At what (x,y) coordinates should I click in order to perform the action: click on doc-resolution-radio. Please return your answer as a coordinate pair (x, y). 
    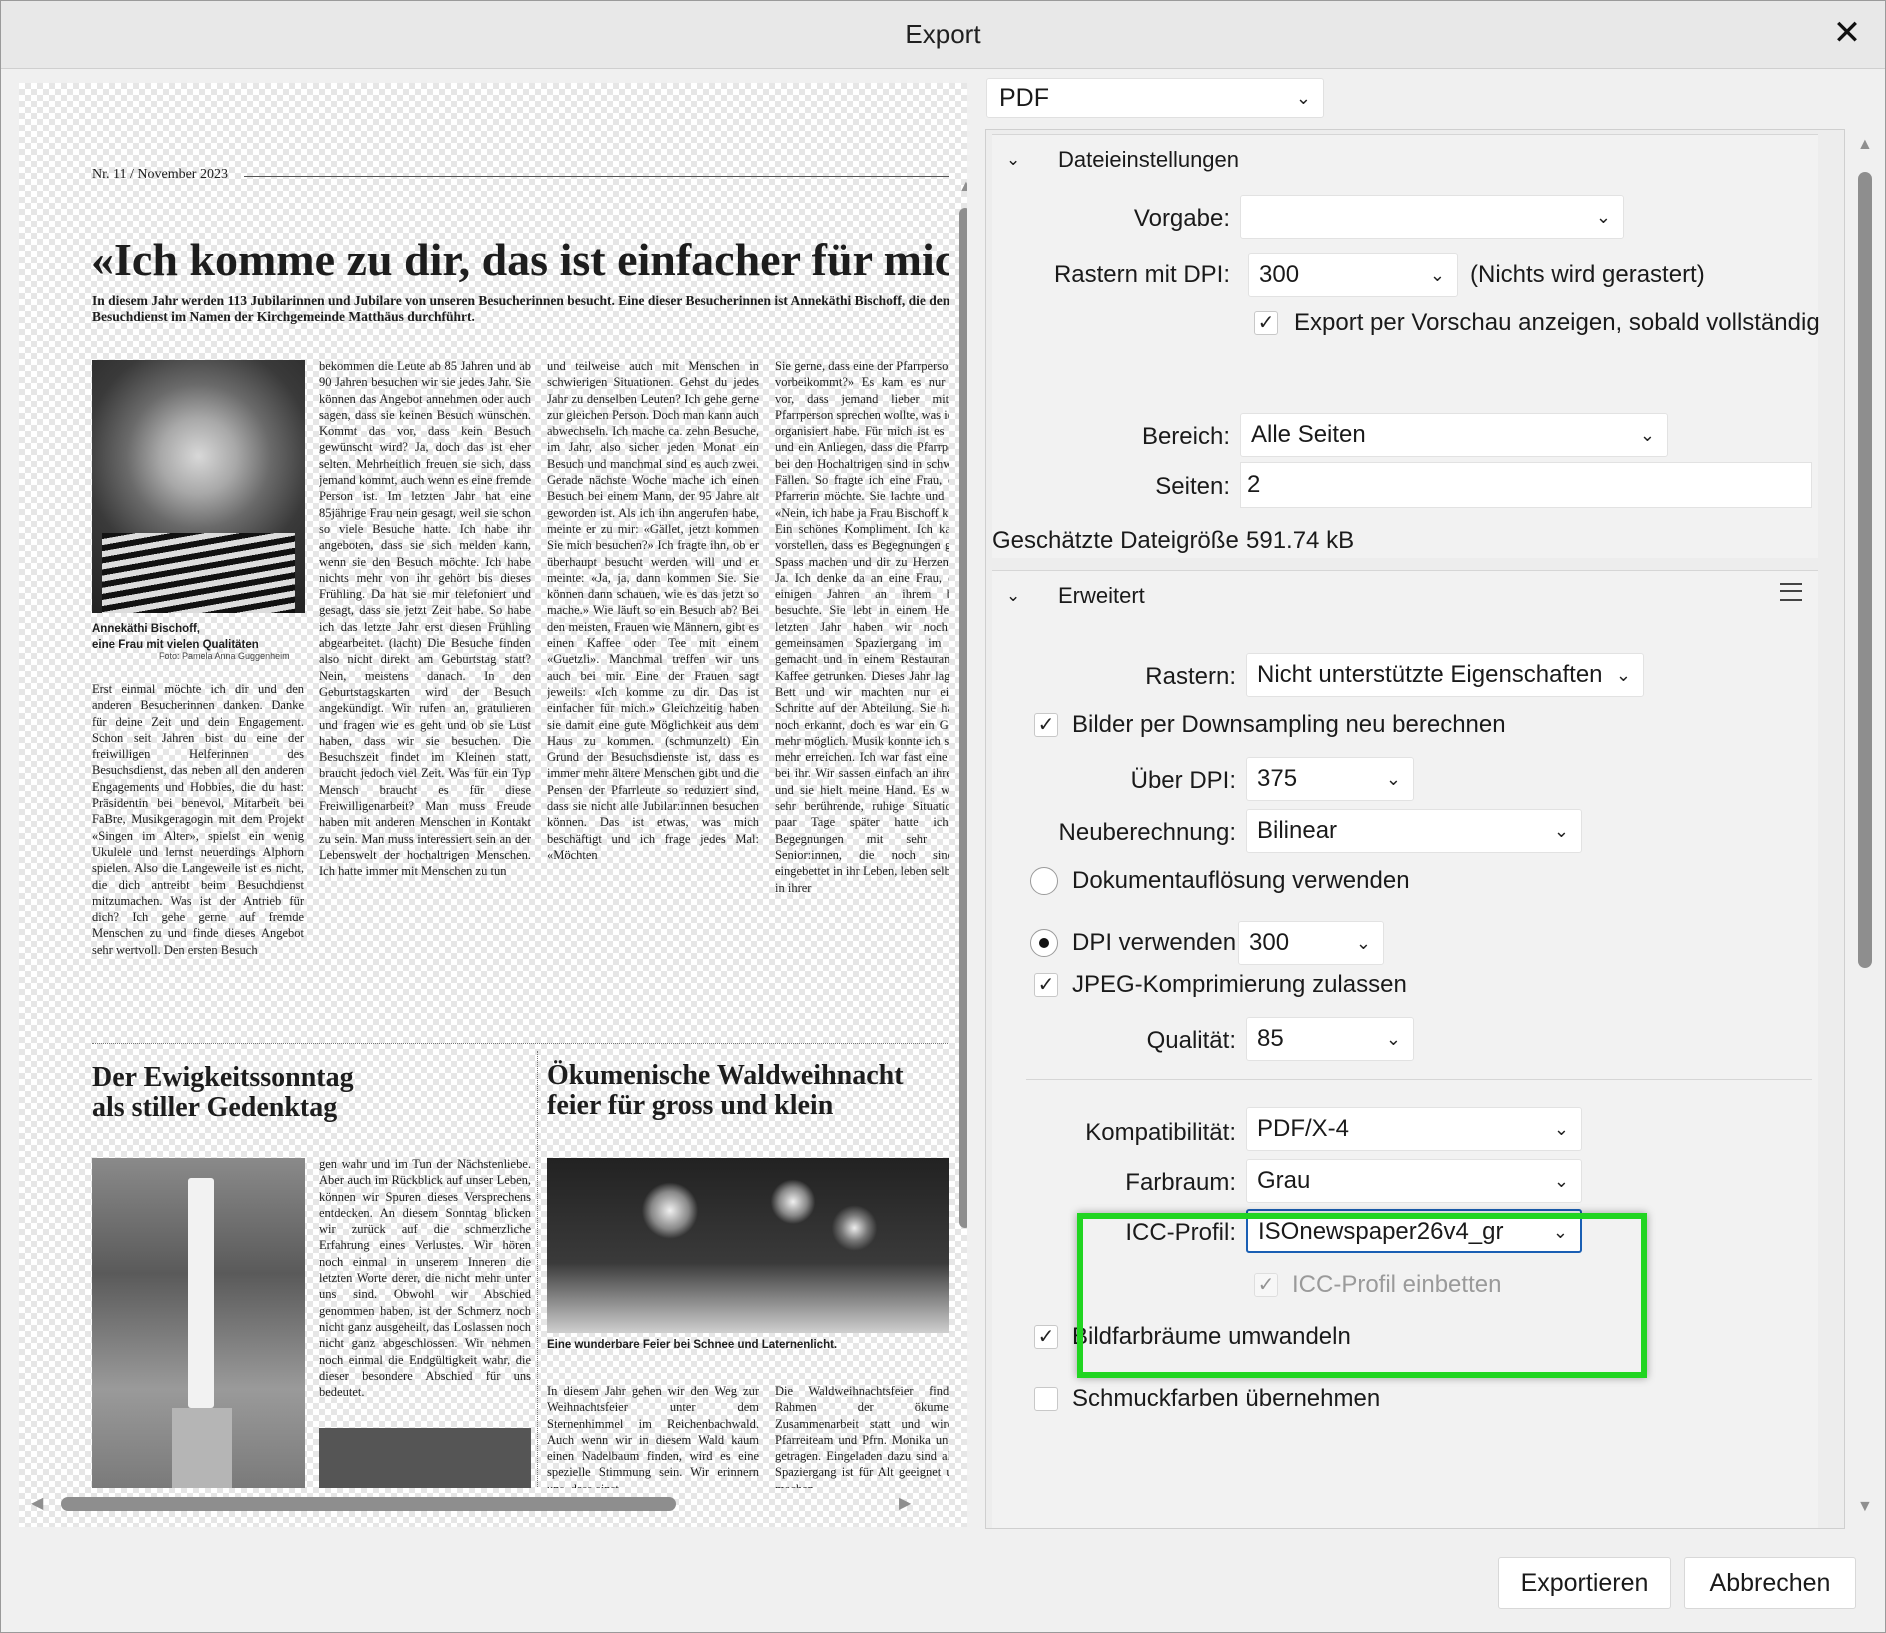
    Looking at the image, I should click on (1044, 881).